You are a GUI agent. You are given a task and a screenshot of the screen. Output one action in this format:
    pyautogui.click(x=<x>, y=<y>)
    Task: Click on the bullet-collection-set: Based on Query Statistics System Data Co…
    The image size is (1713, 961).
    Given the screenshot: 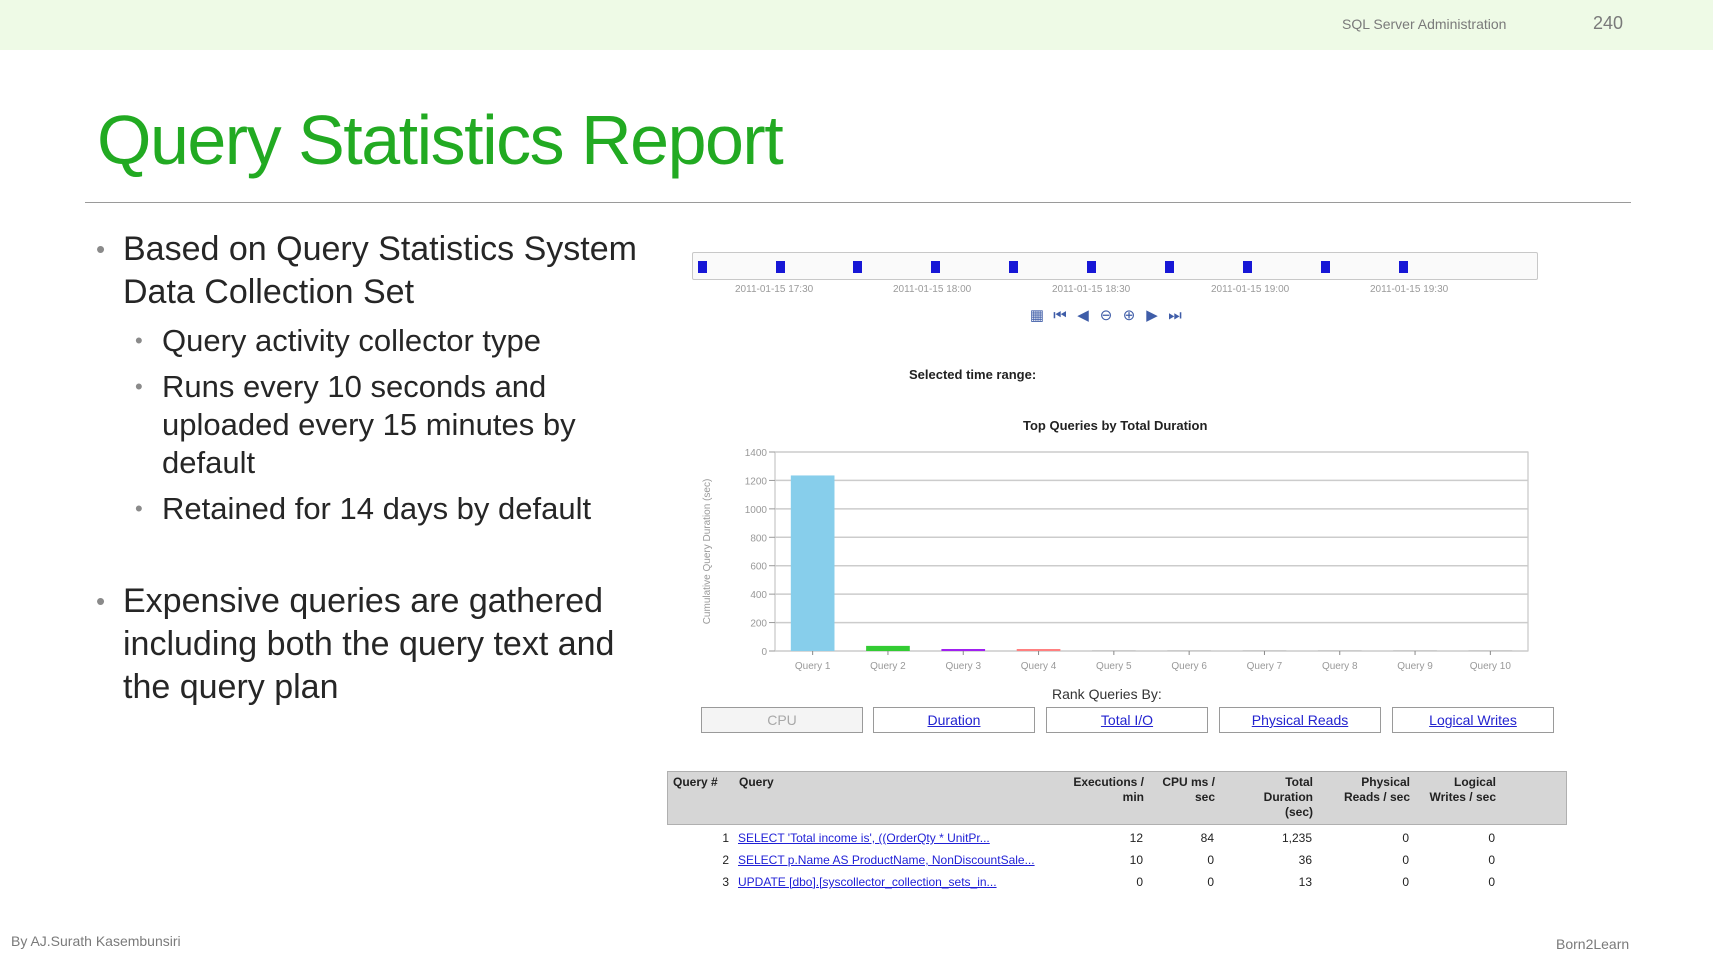 What is the action you would take?
    pyautogui.click(x=376, y=271)
    